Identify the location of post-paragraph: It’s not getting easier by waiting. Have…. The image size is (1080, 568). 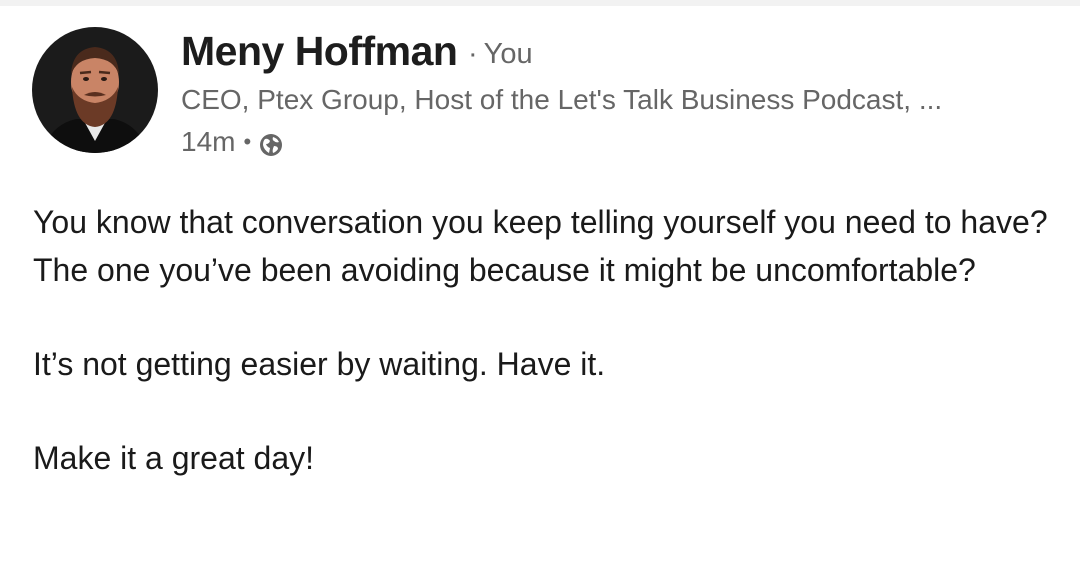
(319, 364).